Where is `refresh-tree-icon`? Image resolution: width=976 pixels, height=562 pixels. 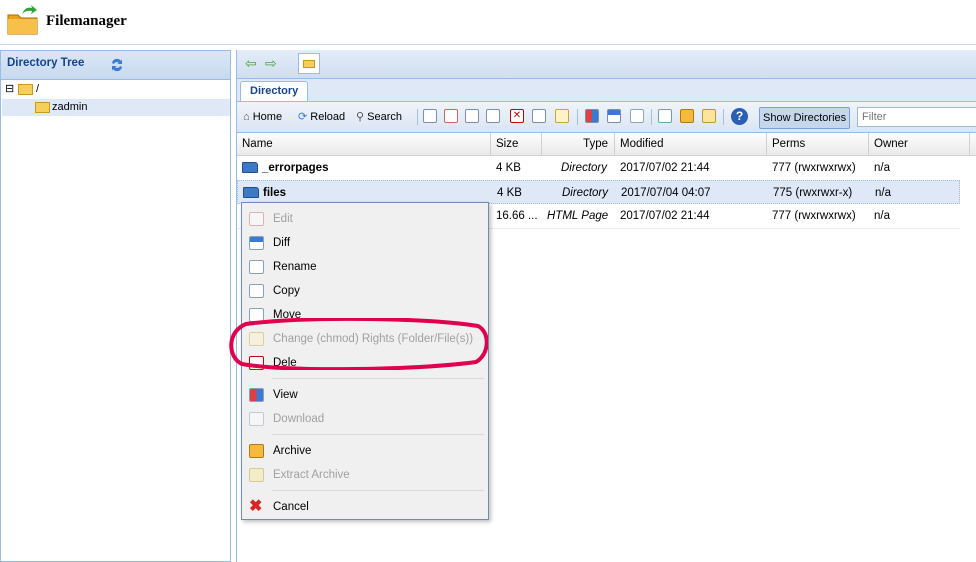 refresh-tree-icon is located at coordinates (117, 65).